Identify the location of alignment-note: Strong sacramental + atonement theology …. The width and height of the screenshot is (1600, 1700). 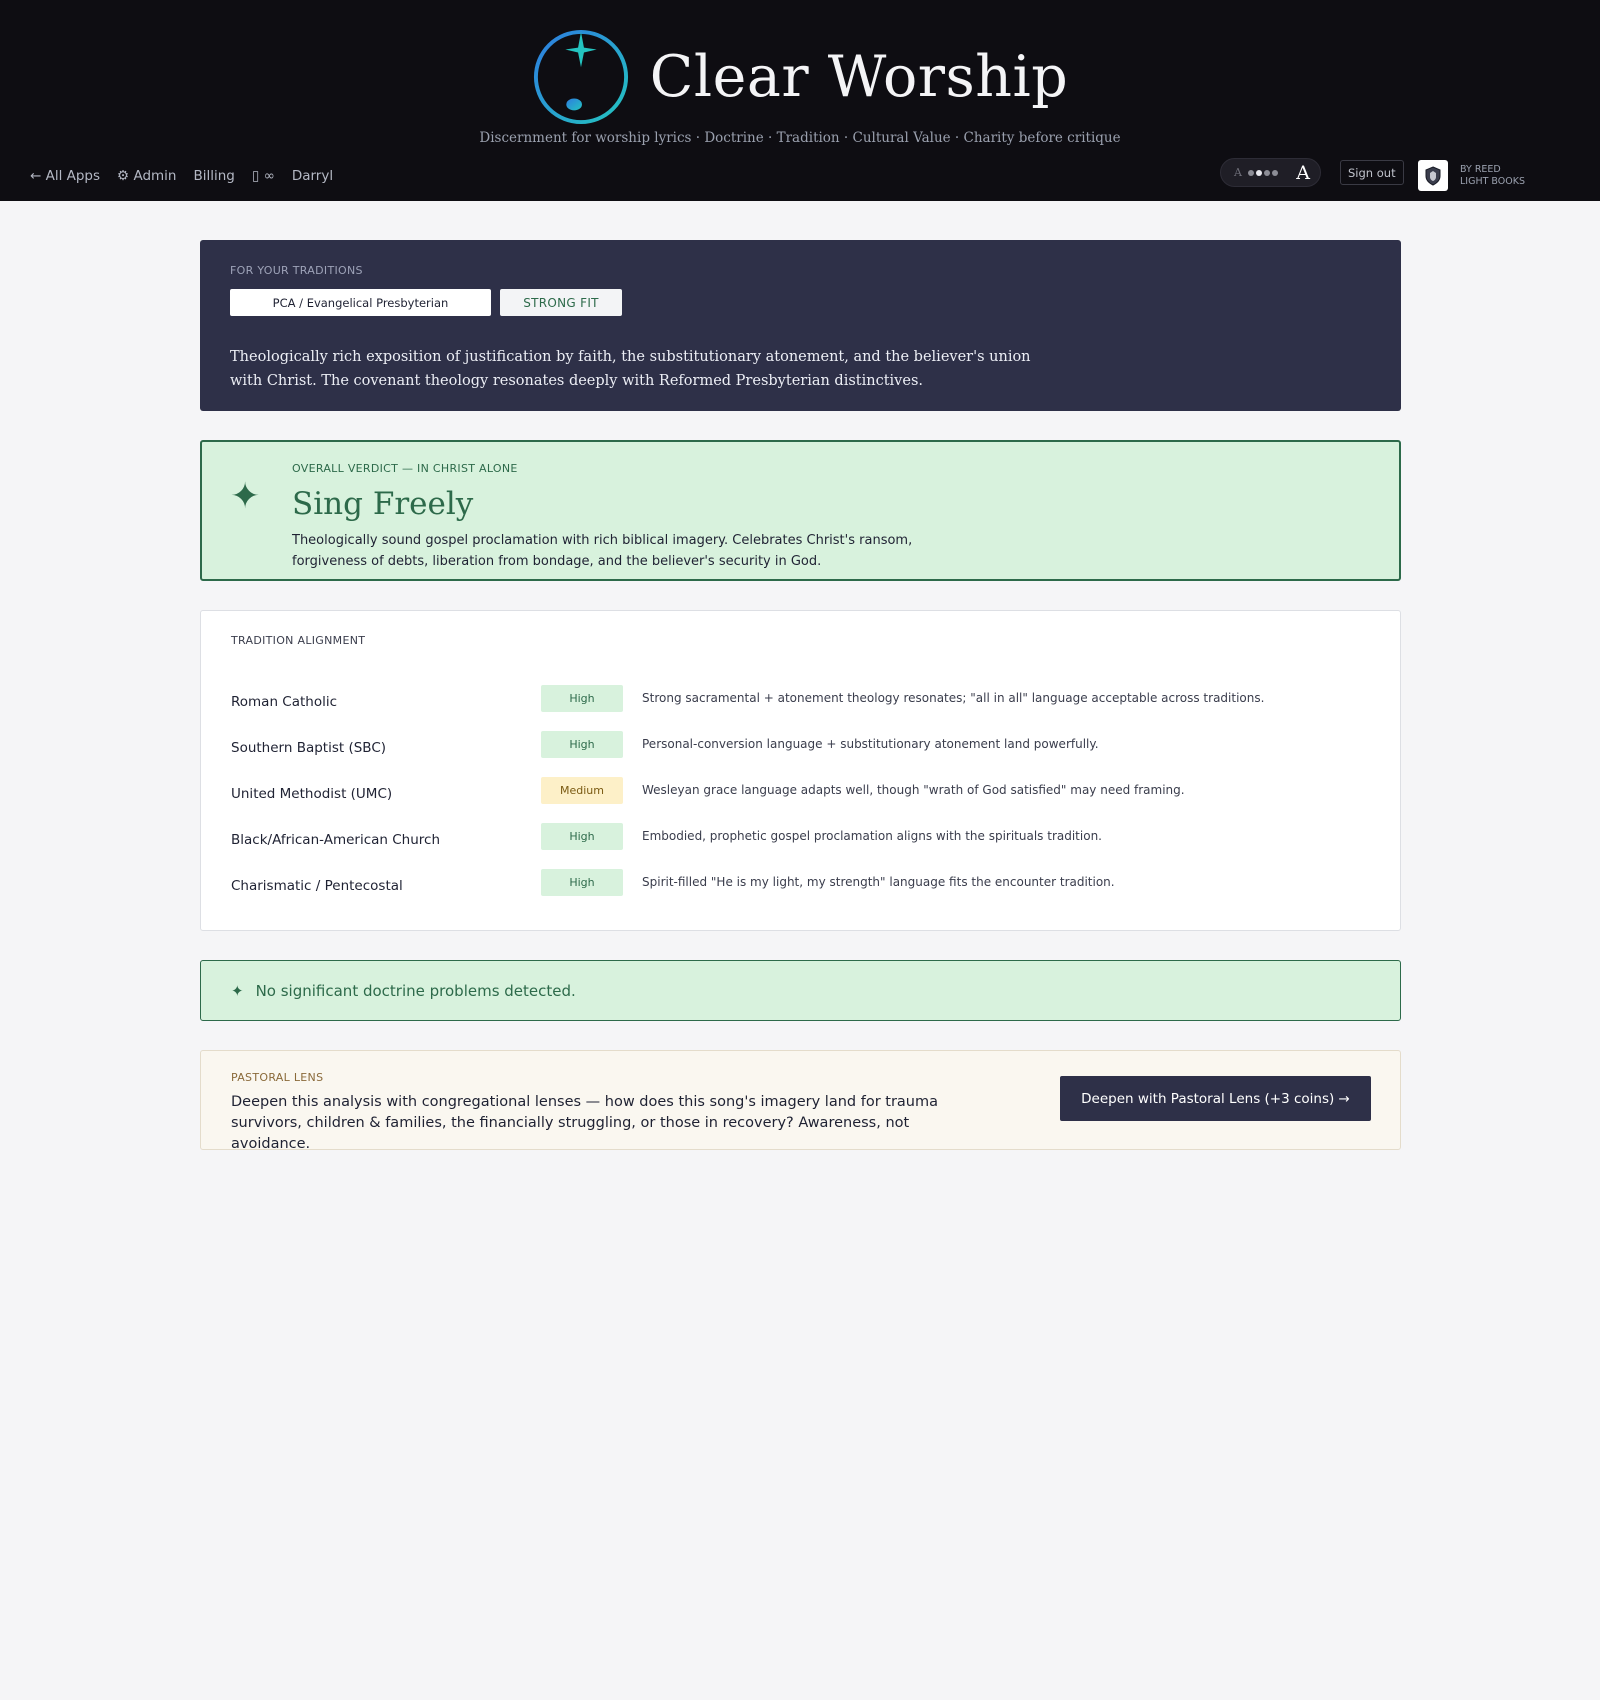
(953, 698).